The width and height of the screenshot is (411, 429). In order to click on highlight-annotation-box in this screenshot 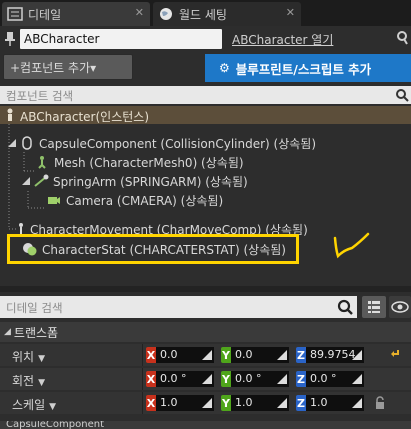, I will do `click(153, 249)`.